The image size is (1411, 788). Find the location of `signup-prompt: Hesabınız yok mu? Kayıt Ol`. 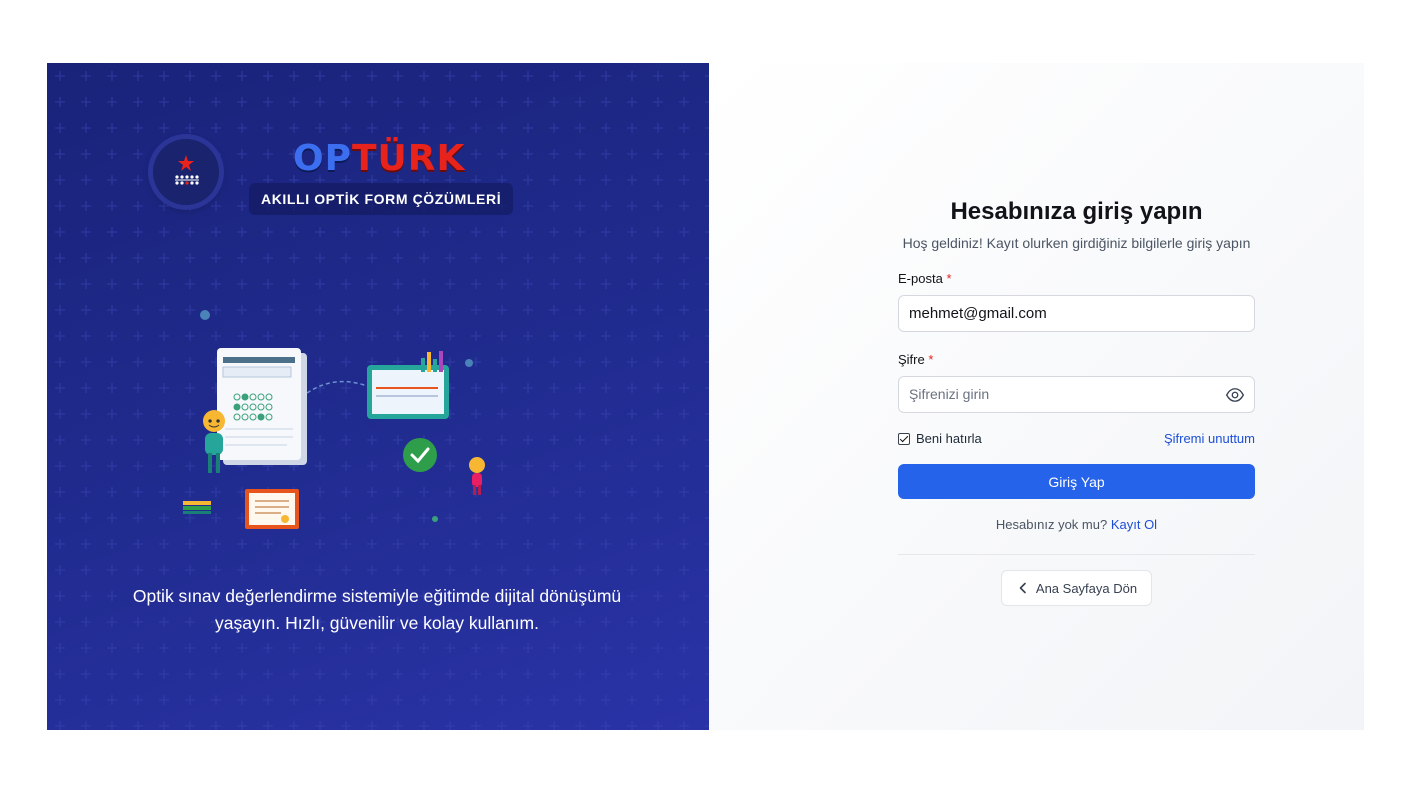

signup-prompt: Hesabınız yok mu? Kayıt Ol is located at coordinates (1076, 524).